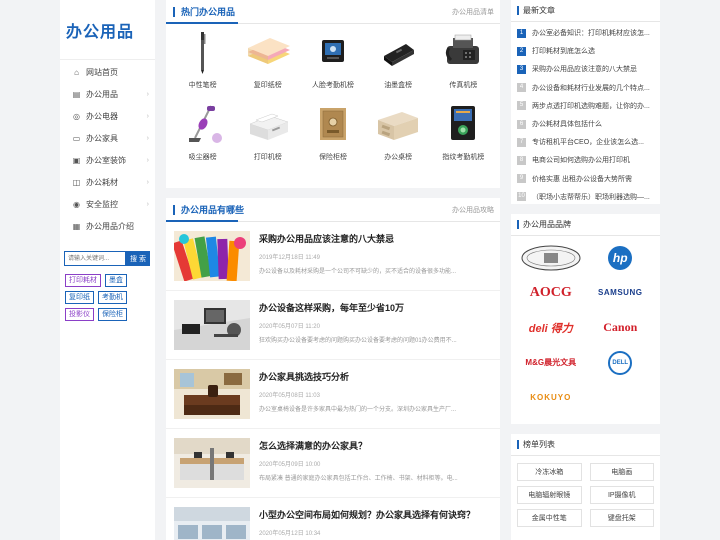 The width and height of the screenshot is (720, 540). Describe the element at coordinates (521, 69) in the screenshot. I see `rank-number: 3` at that location.